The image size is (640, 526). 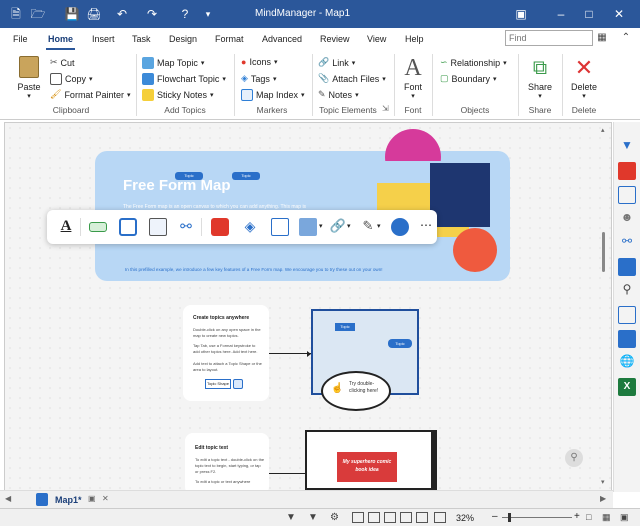 I want to click on dialog-launcher-icon: ⇲, so click(x=385, y=108).